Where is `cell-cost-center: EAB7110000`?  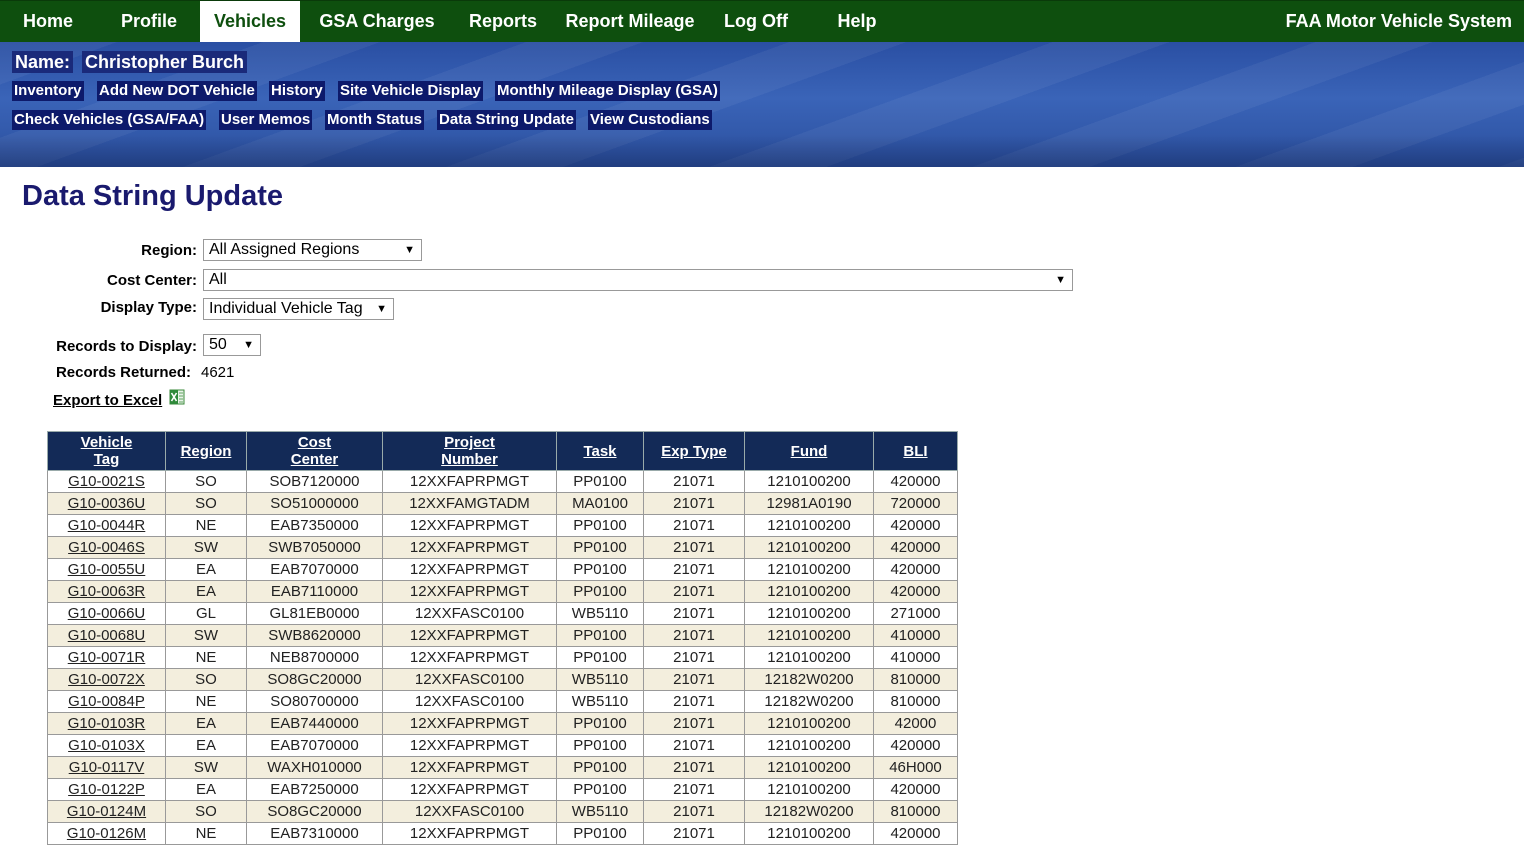
cell-cost-center: EAB7110000 is located at coordinates (314, 591).